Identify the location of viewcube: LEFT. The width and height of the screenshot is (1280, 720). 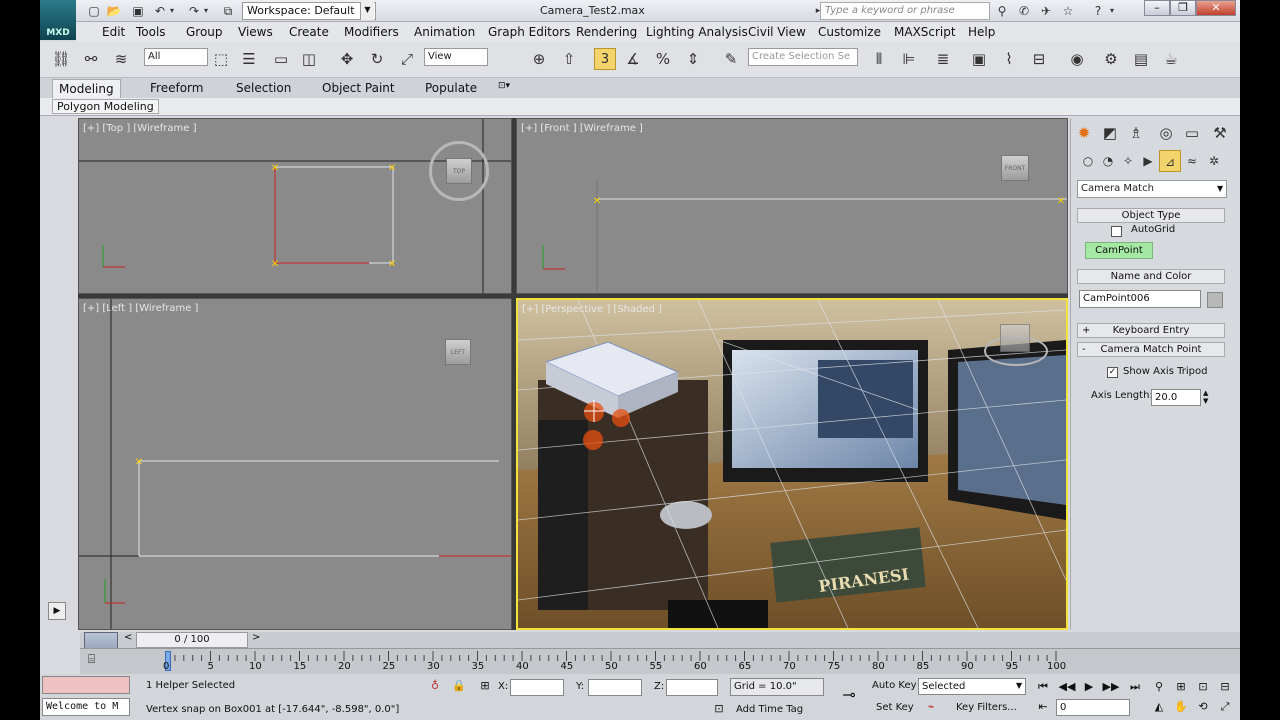
(458, 352).